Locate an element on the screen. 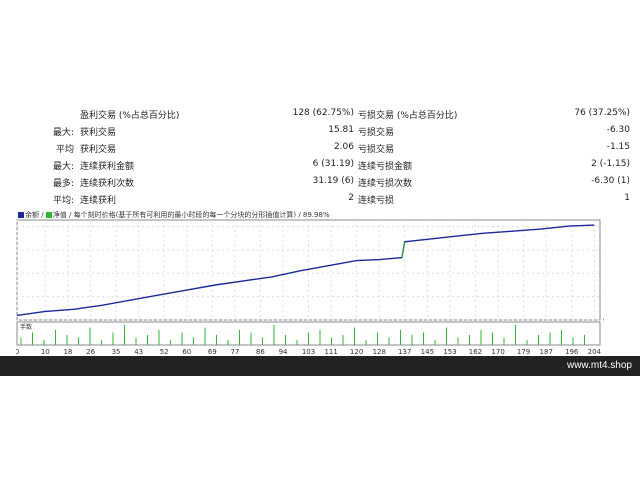  x-tick-label: 145 is located at coordinates (427, 352).